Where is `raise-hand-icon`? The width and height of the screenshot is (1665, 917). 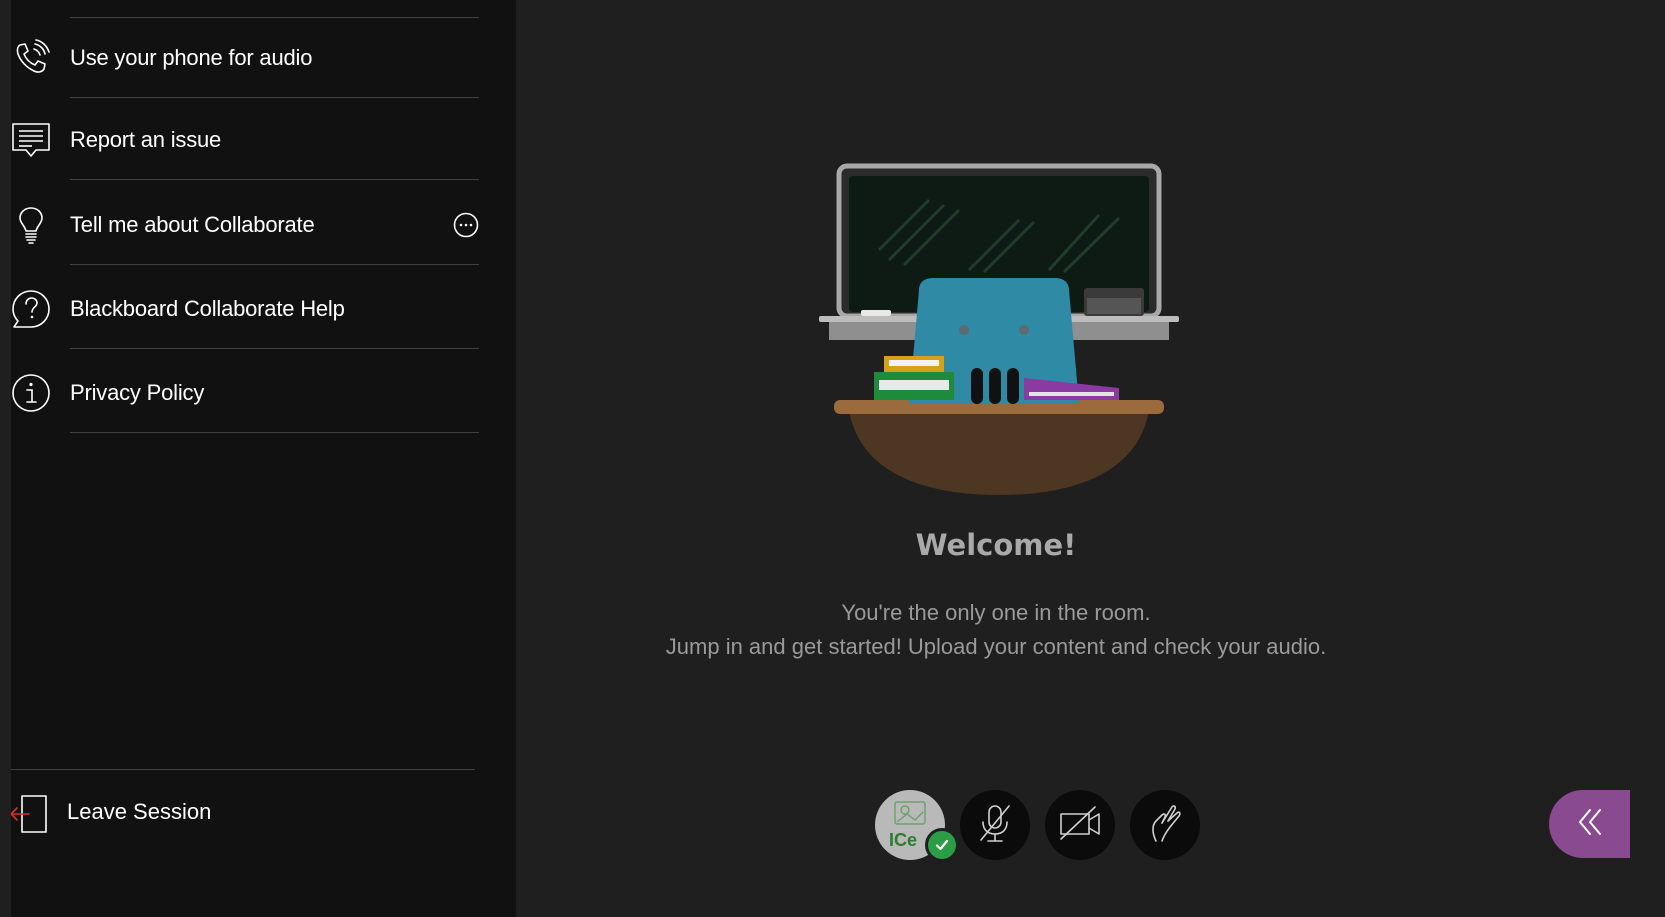
raise-hand-icon is located at coordinates (1165, 825).